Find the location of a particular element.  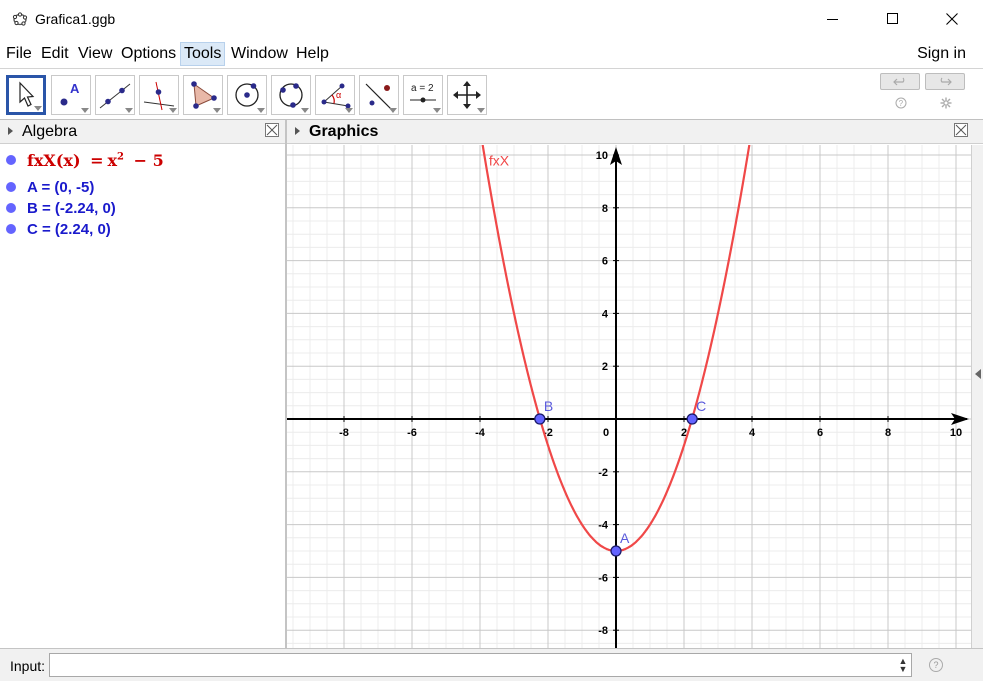

input-bar: Input: ▲ ▼ ? is located at coordinates (491, 664).